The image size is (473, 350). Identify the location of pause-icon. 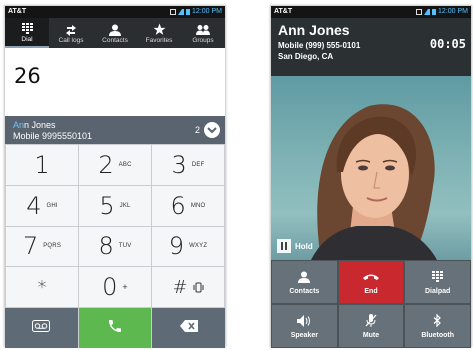
(284, 246).